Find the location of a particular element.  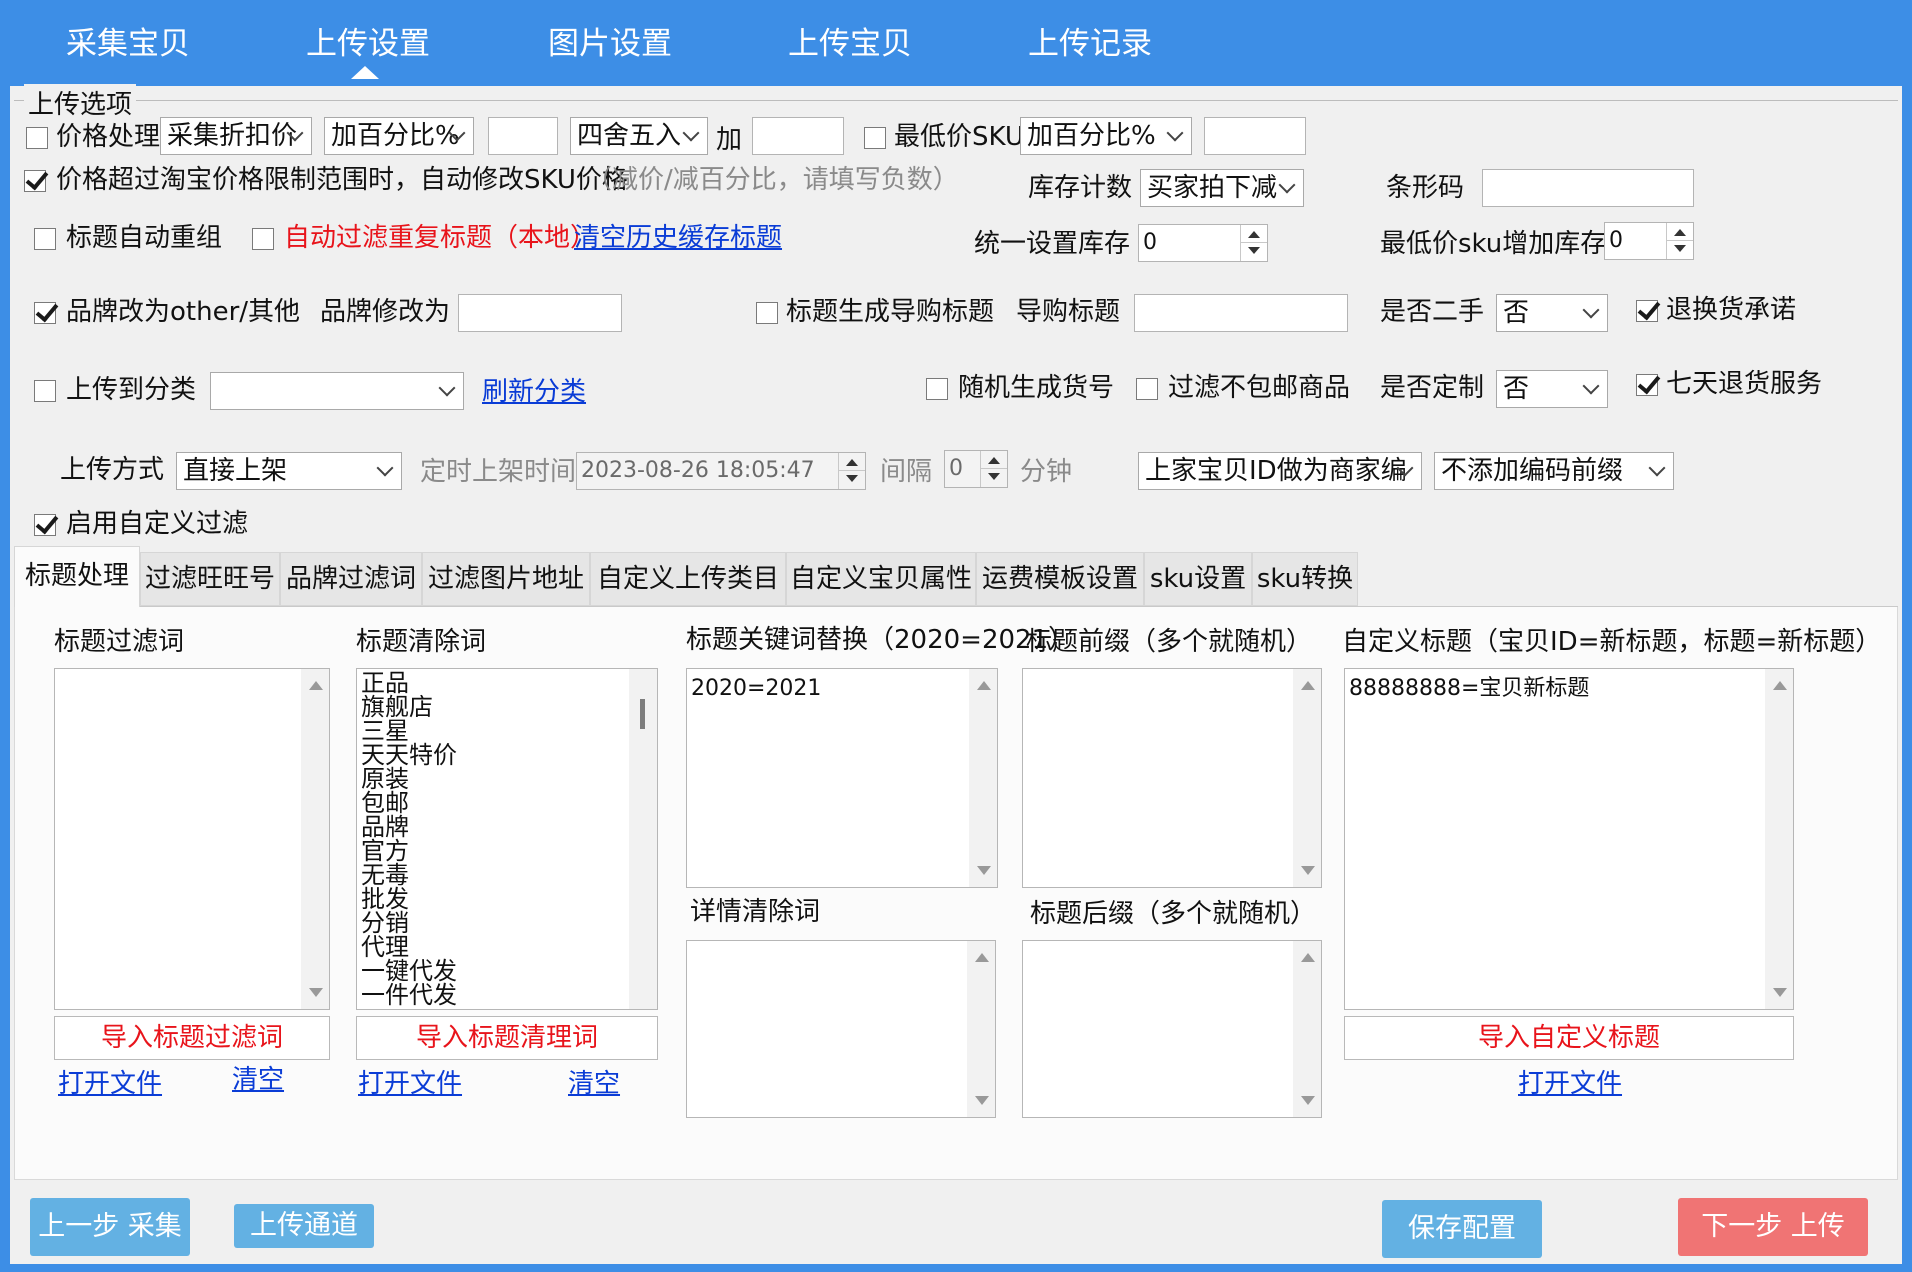

filter-words-textarea is located at coordinates (192, 839).